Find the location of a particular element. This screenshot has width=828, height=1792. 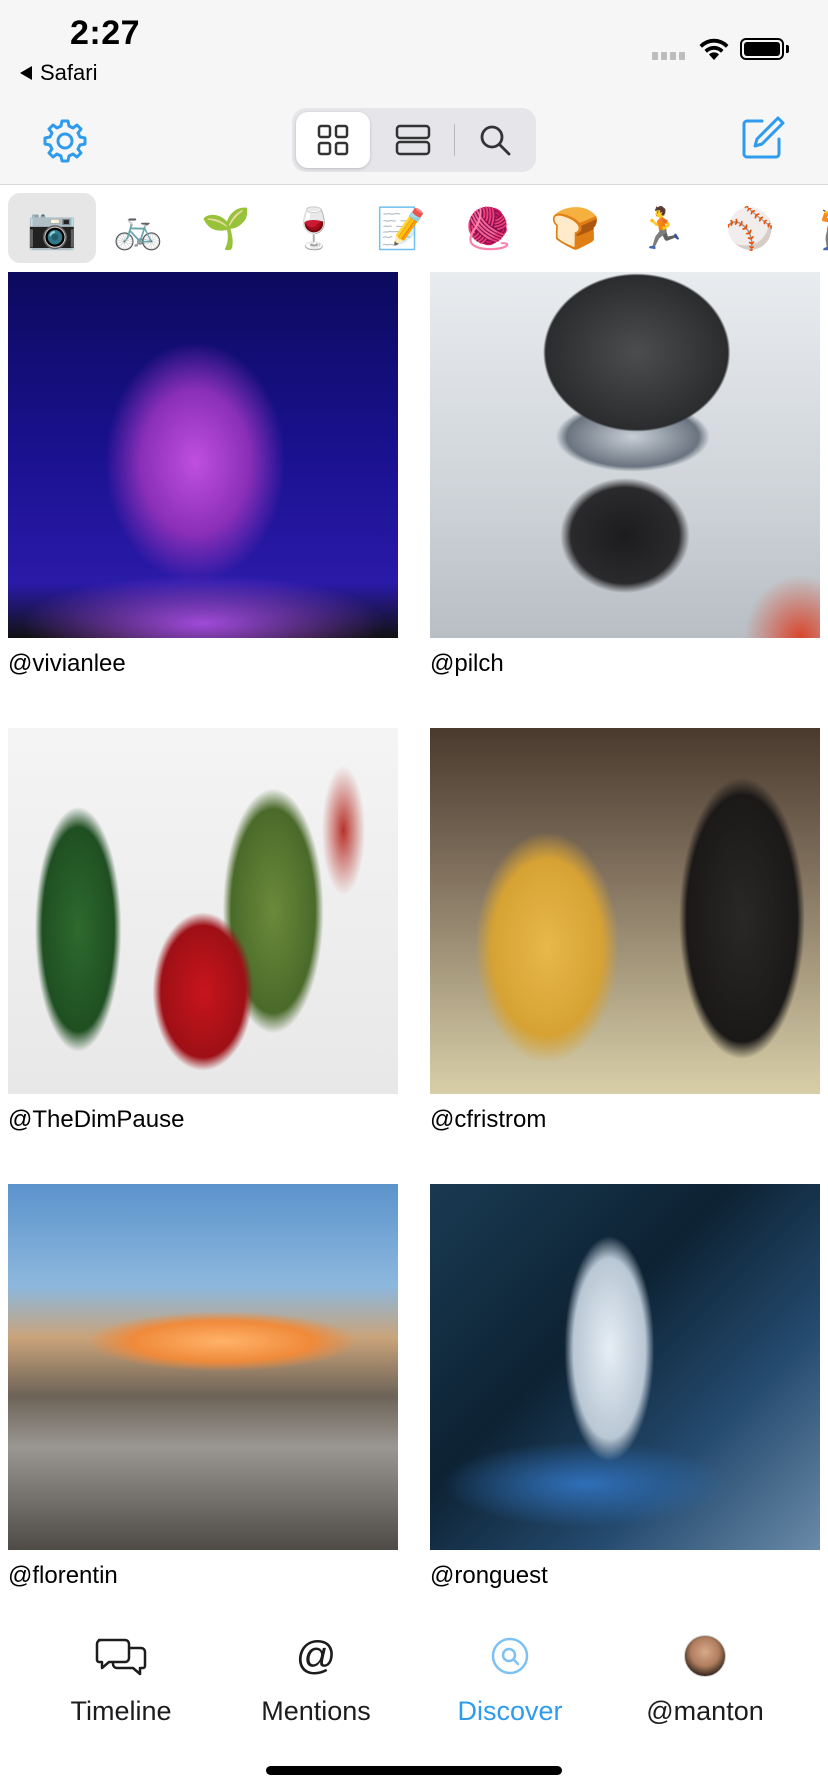

segment-divider is located at coordinates (454, 140).